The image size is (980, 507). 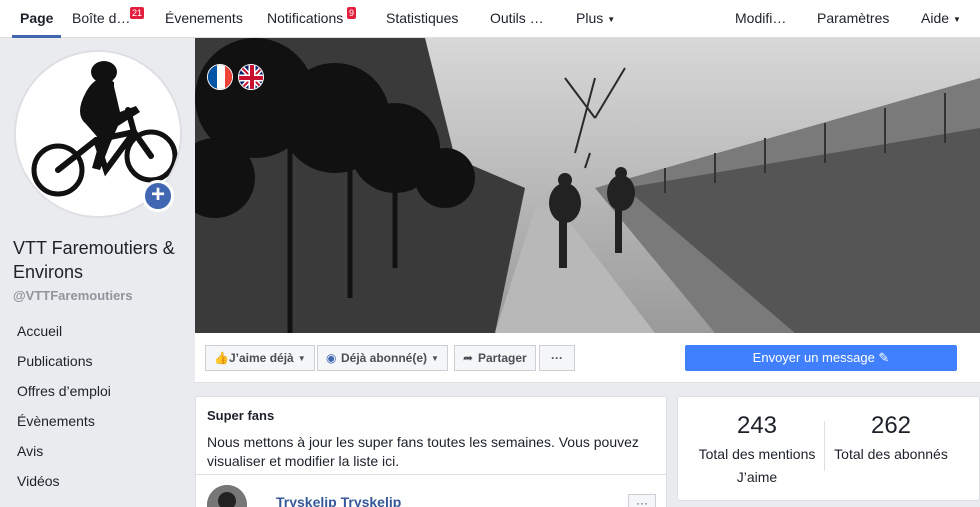 I want to click on more-options-button: ···, so click(x=557, y=358).